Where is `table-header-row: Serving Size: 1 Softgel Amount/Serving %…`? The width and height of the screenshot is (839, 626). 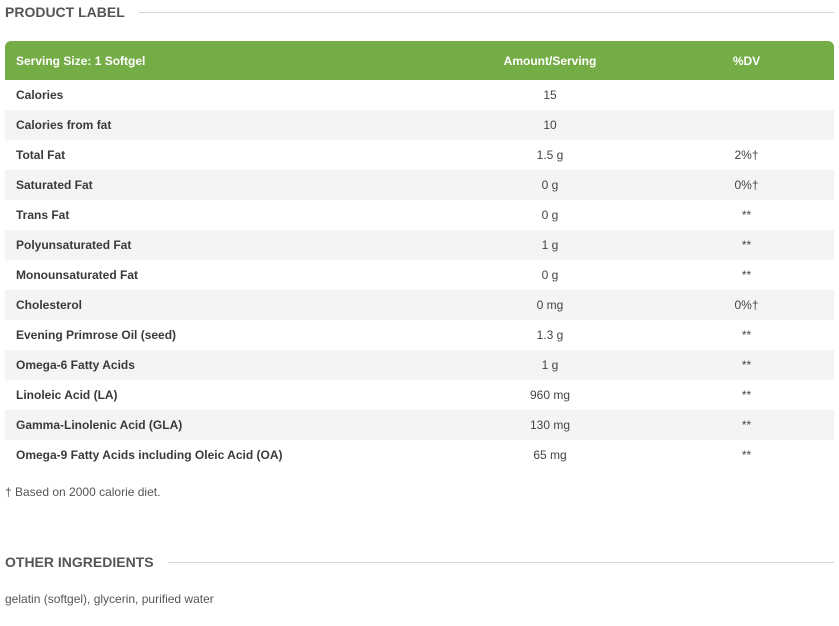
table-header-row: Serving Size: 1 Softgel Amount/Serving %… is located at coordinates (419, 60).